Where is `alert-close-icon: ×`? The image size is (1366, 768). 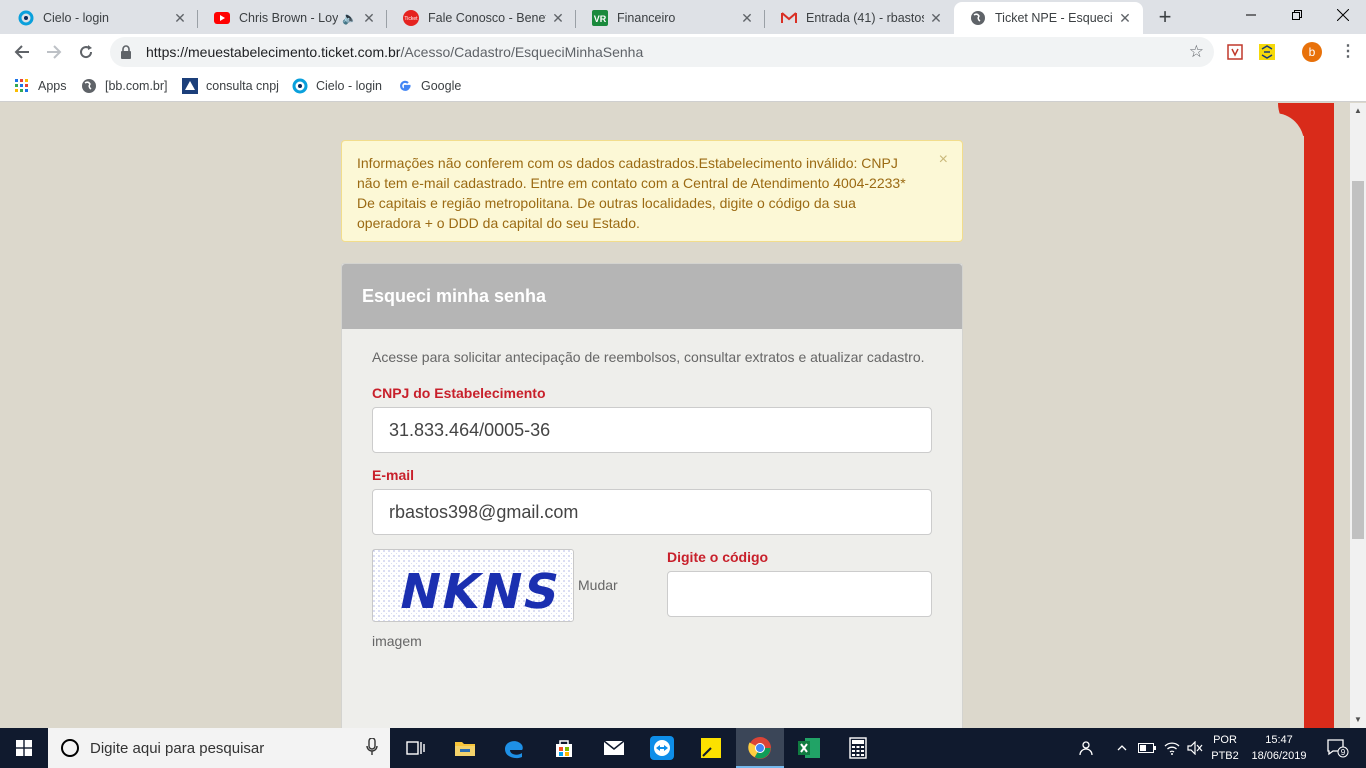
alert-close-icon: × is located at coordinates (943, 160).